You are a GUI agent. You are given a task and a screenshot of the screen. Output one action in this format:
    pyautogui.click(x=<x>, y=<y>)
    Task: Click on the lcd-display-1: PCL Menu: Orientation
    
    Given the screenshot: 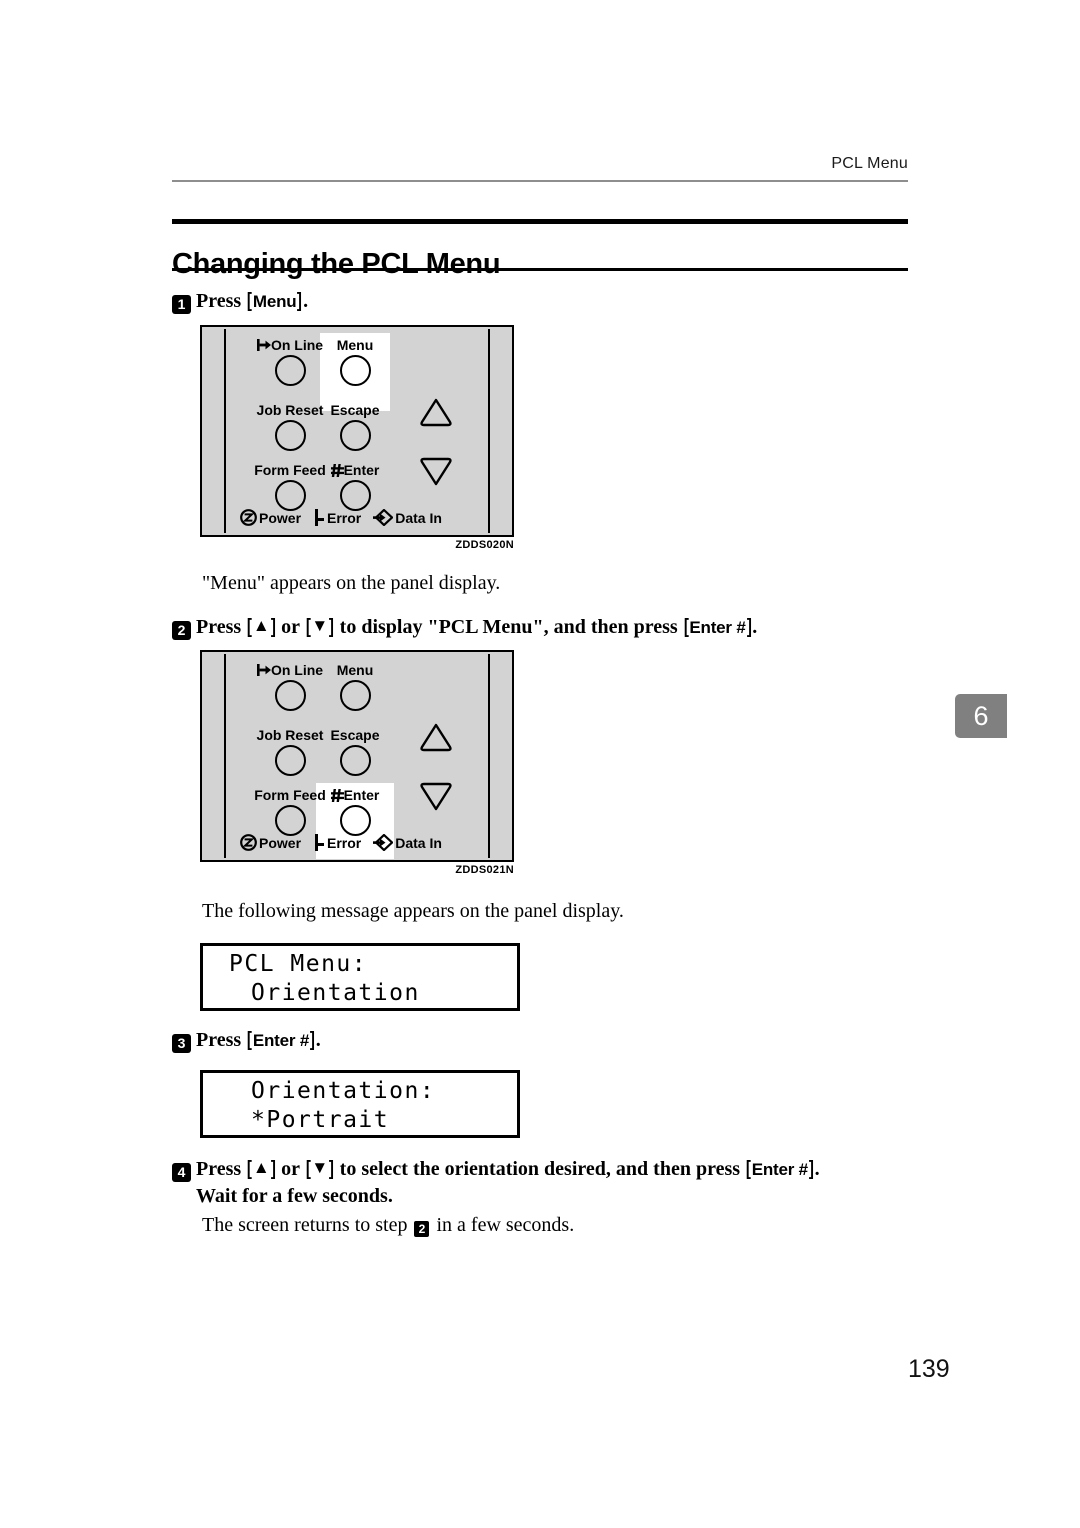 What is the action you would take?
    pyautogui.click(x=360, y=977)
    